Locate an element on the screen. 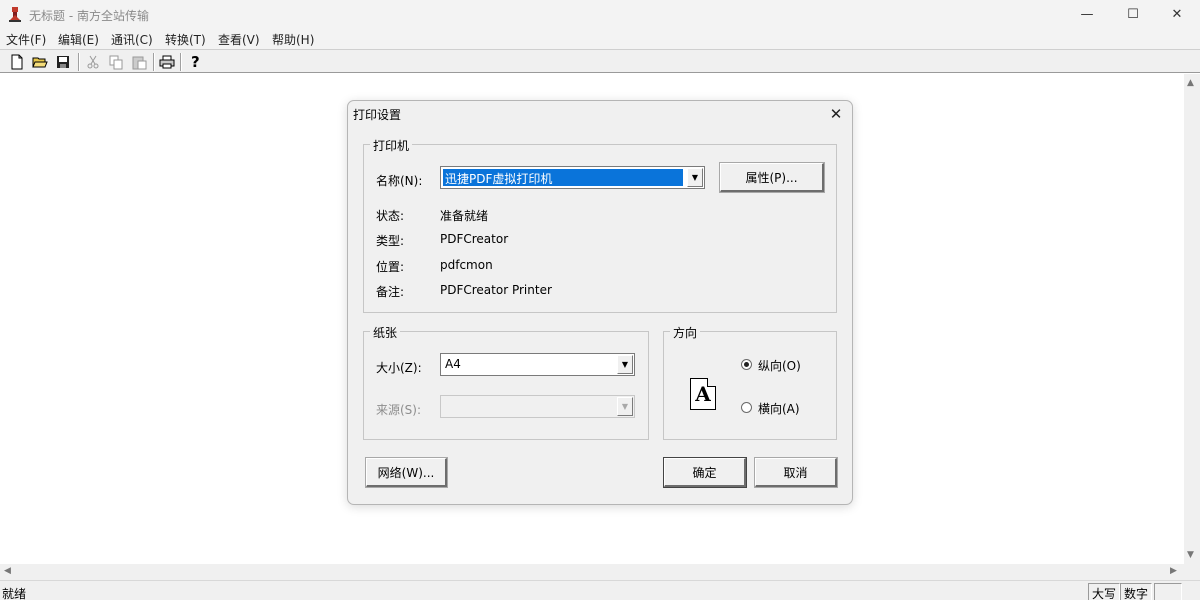  menu-view: 查看(V) is located at coordinates (239, 39).